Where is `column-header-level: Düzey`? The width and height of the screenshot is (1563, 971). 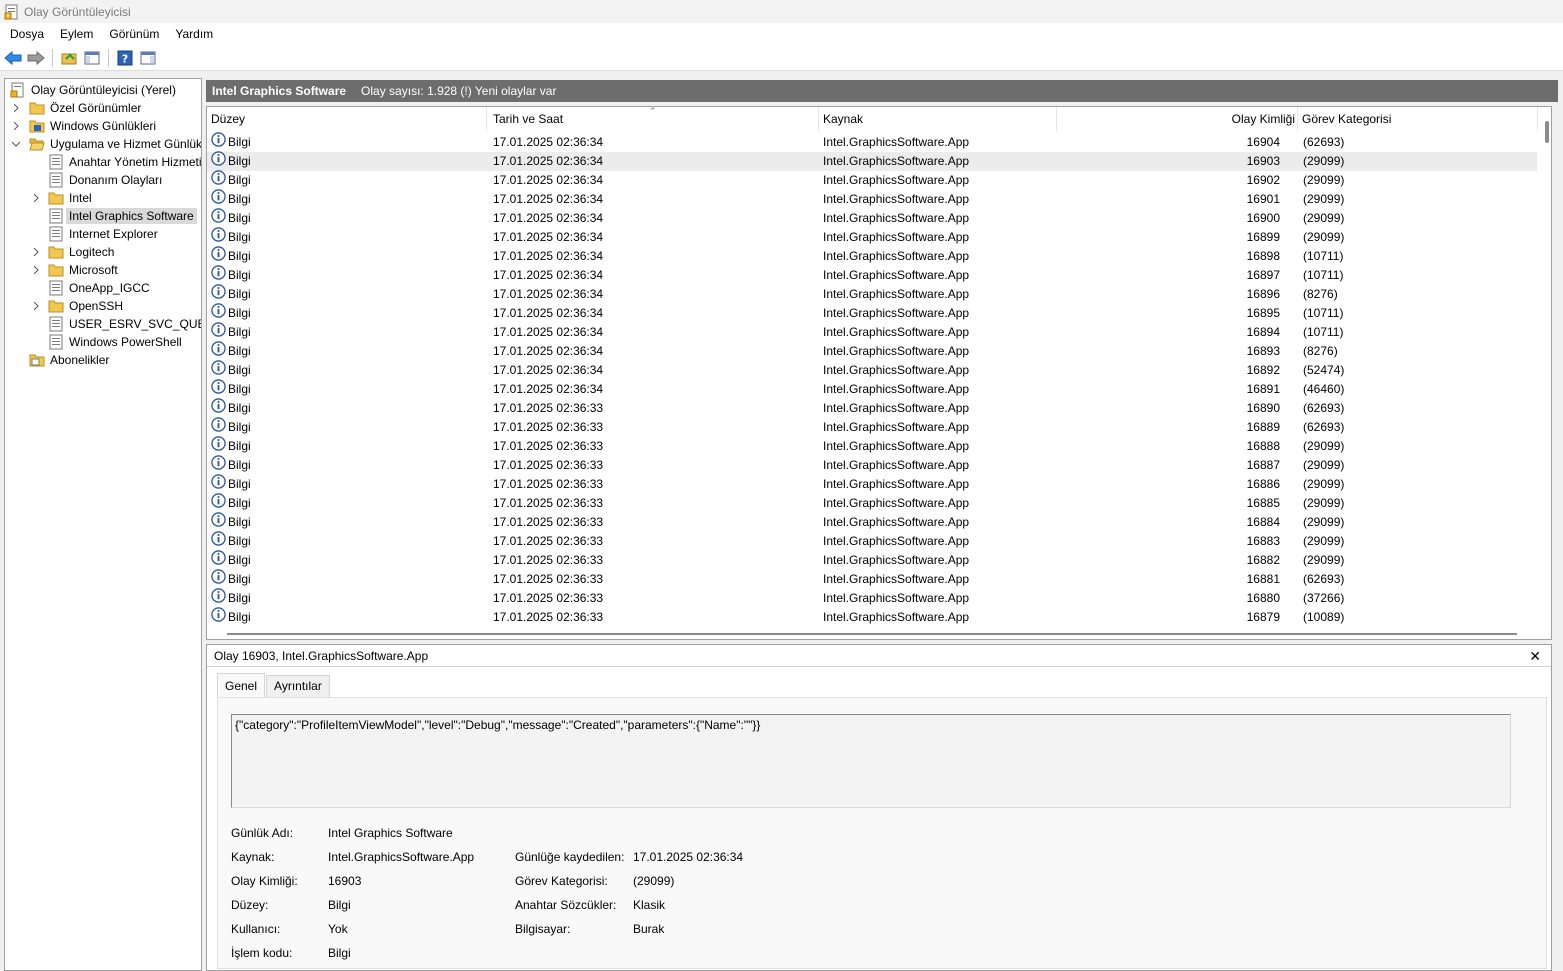 column-header-level: Düzey is located at coordinates (347, 119).